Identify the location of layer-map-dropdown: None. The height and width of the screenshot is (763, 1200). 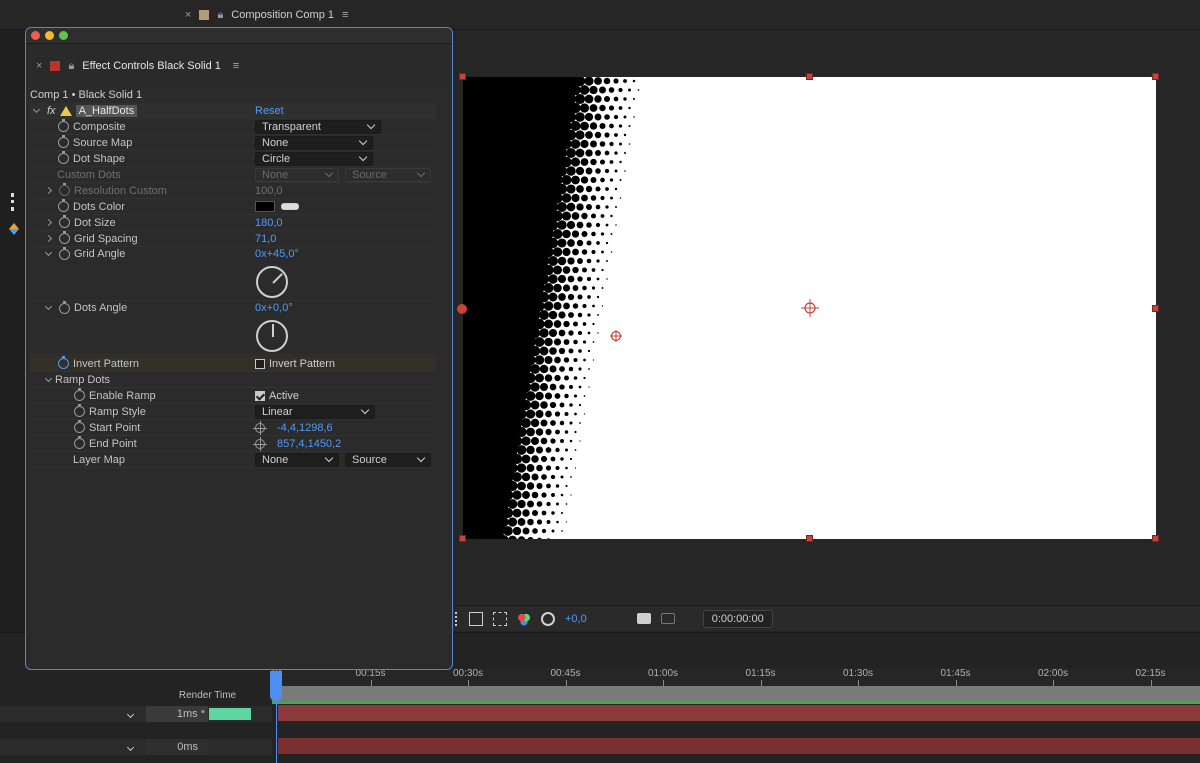
(297, 459).